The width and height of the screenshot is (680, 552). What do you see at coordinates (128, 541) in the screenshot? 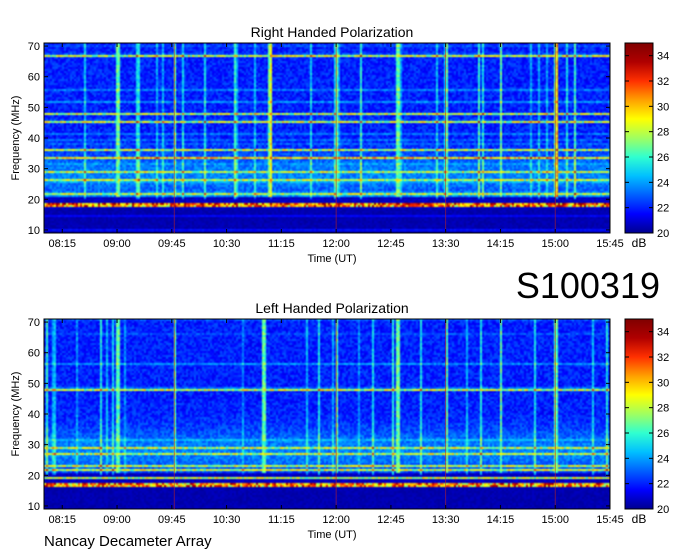
I see `instrument-label: Nancay Decameter Array` at bounding box center [128, 541].